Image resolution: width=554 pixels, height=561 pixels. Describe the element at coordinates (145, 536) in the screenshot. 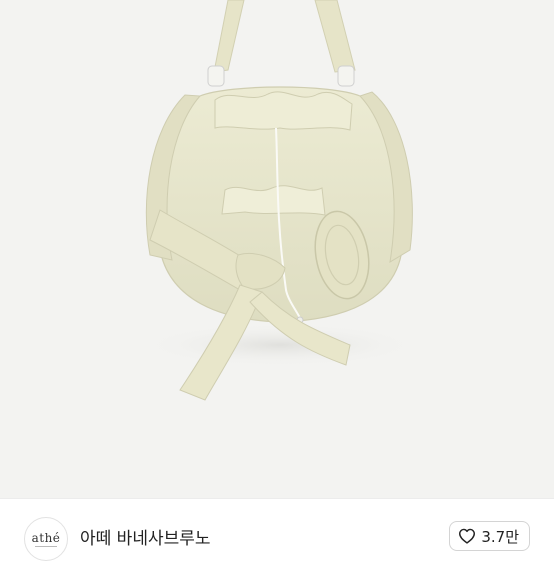

I see `product-title: 아떼 바네사브루노` at that location.